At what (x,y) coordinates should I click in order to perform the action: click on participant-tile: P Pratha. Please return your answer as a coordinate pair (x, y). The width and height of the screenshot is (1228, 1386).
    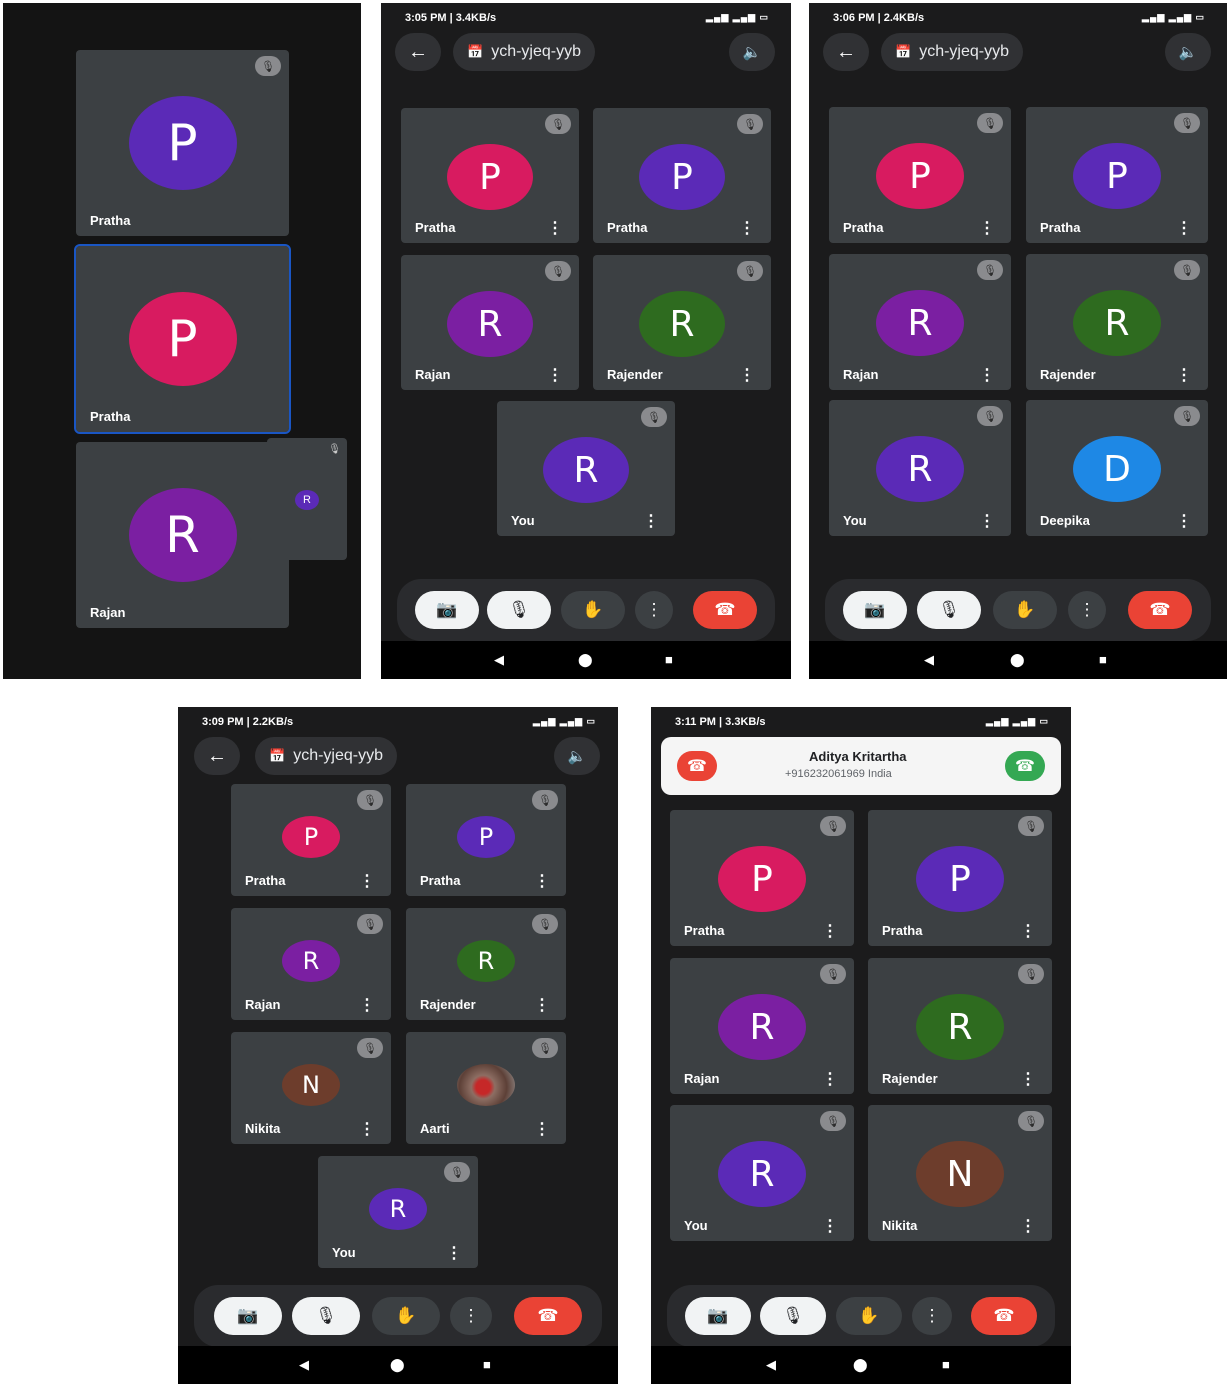
    Looking at the image, I should click on (182, 339).